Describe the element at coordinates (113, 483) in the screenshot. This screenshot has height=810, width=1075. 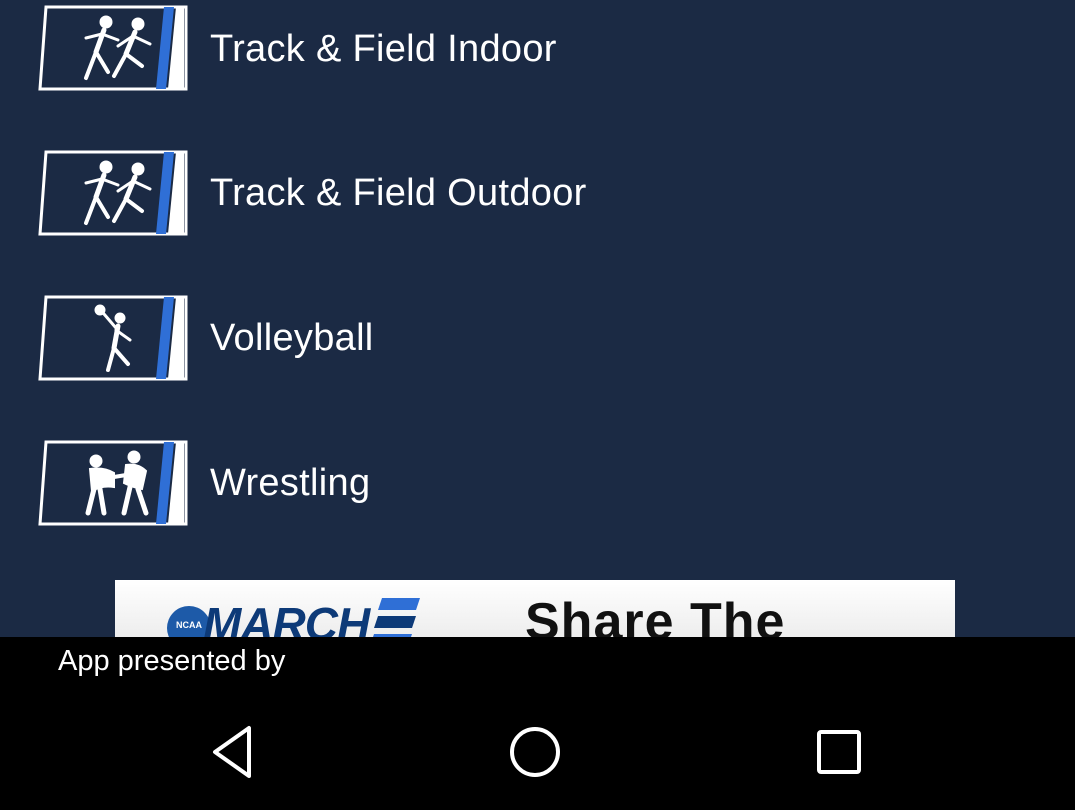
I see `wrestling-icon` at that location.